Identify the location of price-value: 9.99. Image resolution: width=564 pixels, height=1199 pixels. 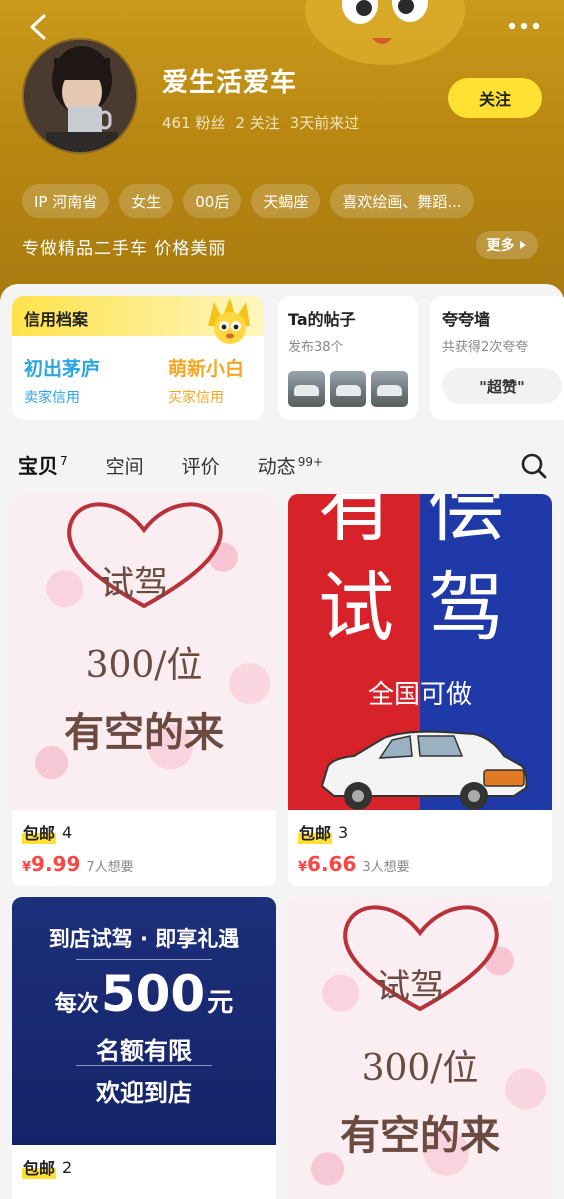
(56, 864).